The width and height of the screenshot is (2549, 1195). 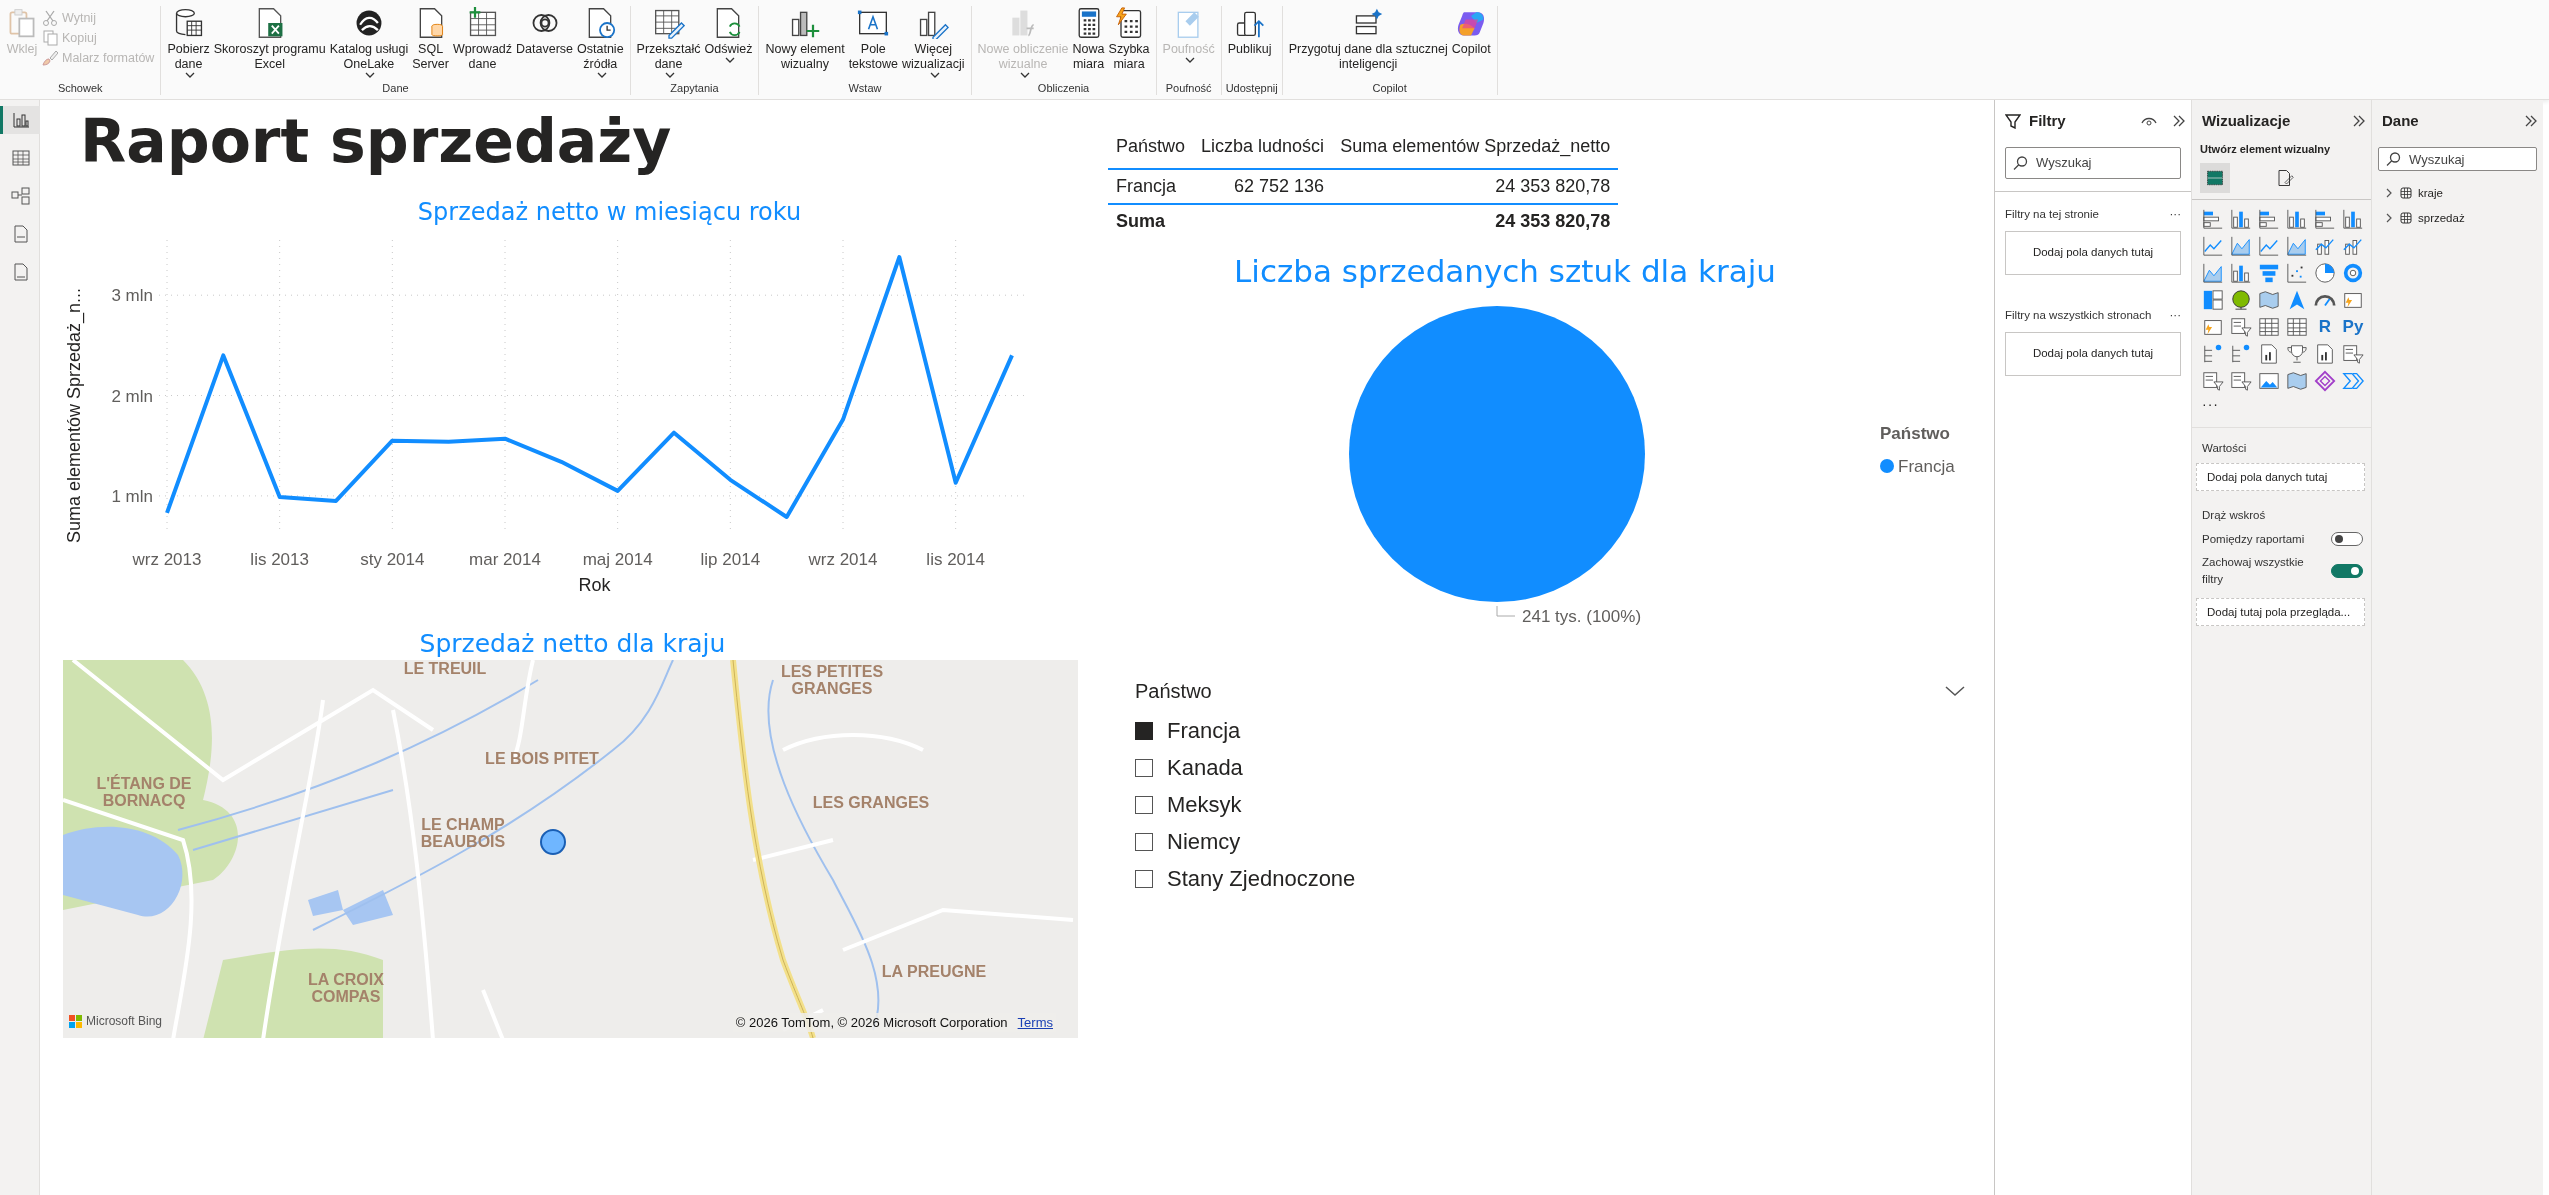 What do you see at coordinates (1926, 466) in the screenshot?
I see `legend-label: Francja` at bounding box center [1926, 466].